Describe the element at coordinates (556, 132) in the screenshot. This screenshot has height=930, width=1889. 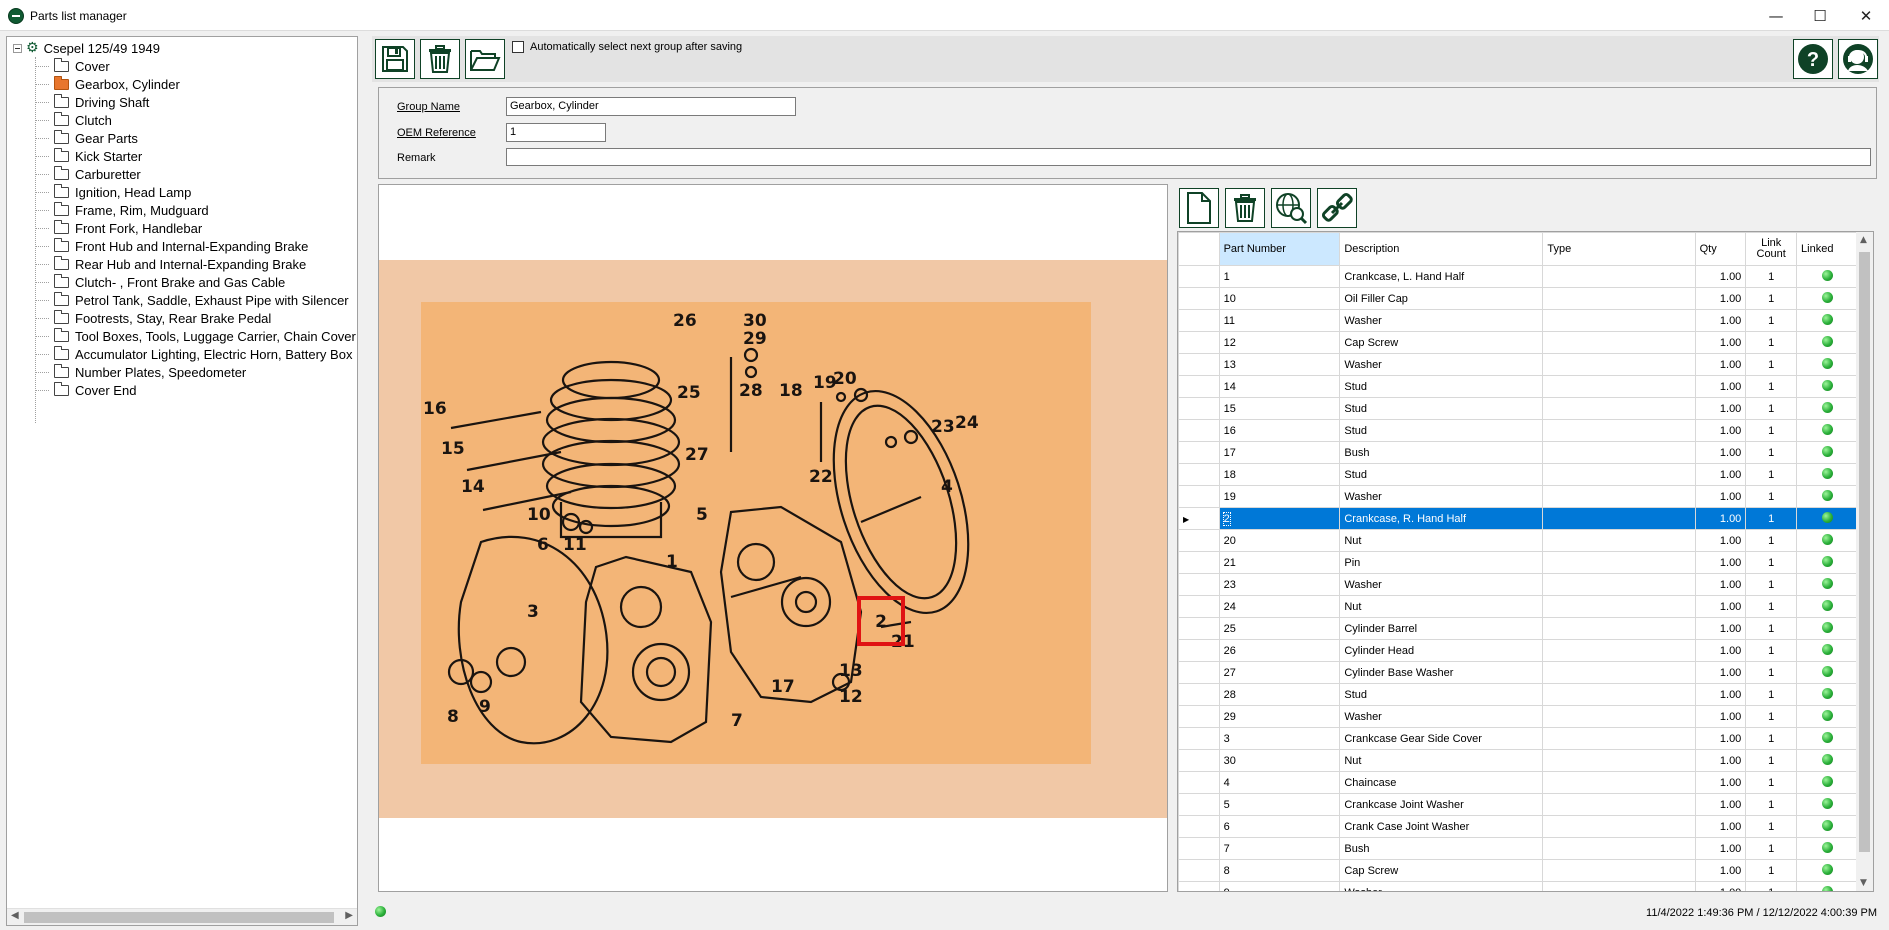
I see `oem-reference-field: 1` at that location.